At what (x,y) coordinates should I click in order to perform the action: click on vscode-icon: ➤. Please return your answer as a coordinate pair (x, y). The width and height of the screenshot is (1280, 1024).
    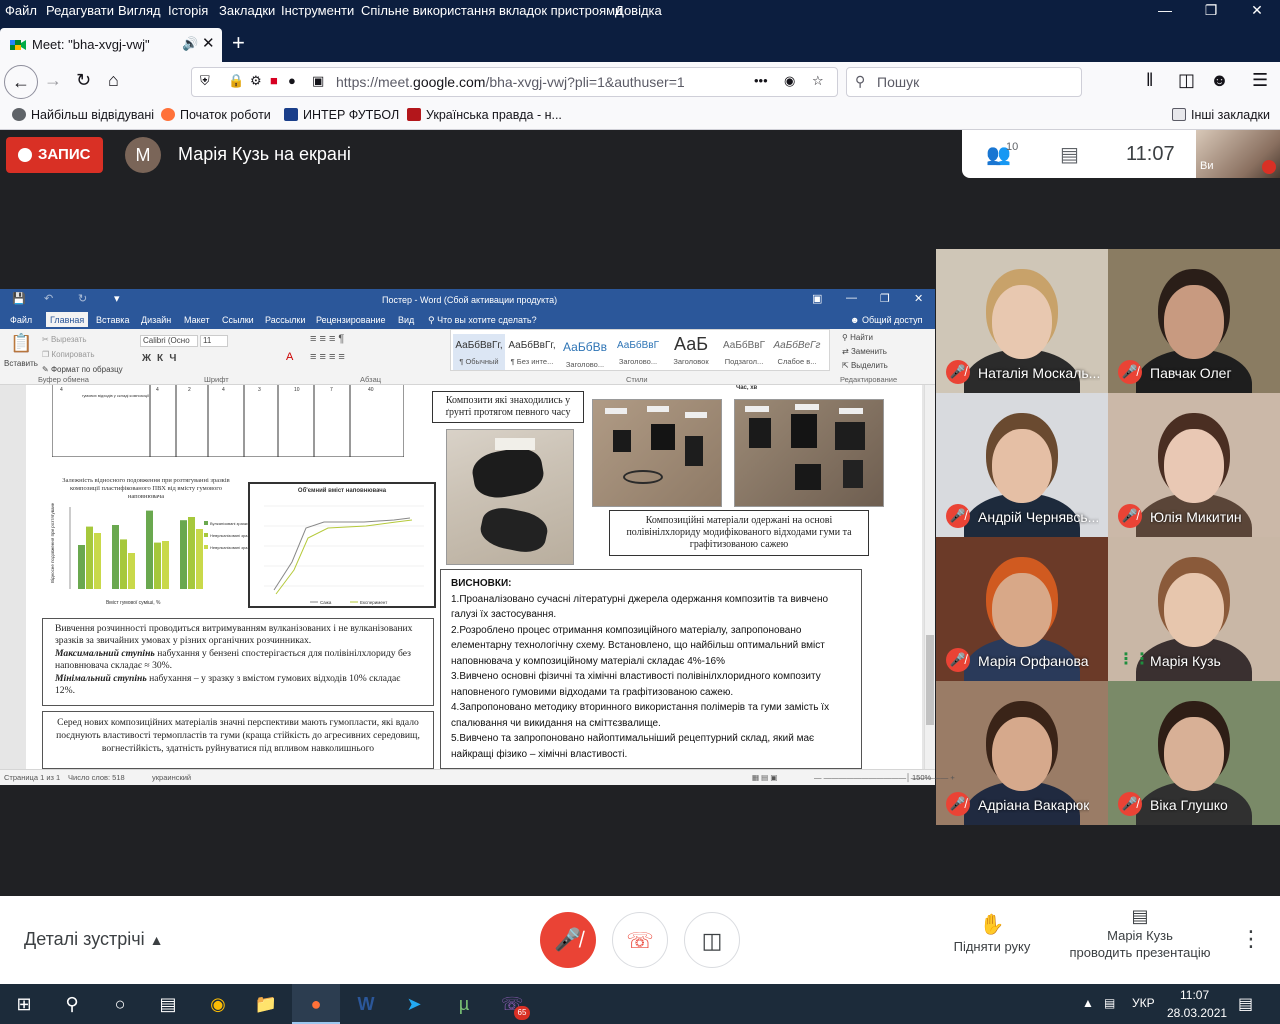
    Looking at the image, I should click on (414, 1004).